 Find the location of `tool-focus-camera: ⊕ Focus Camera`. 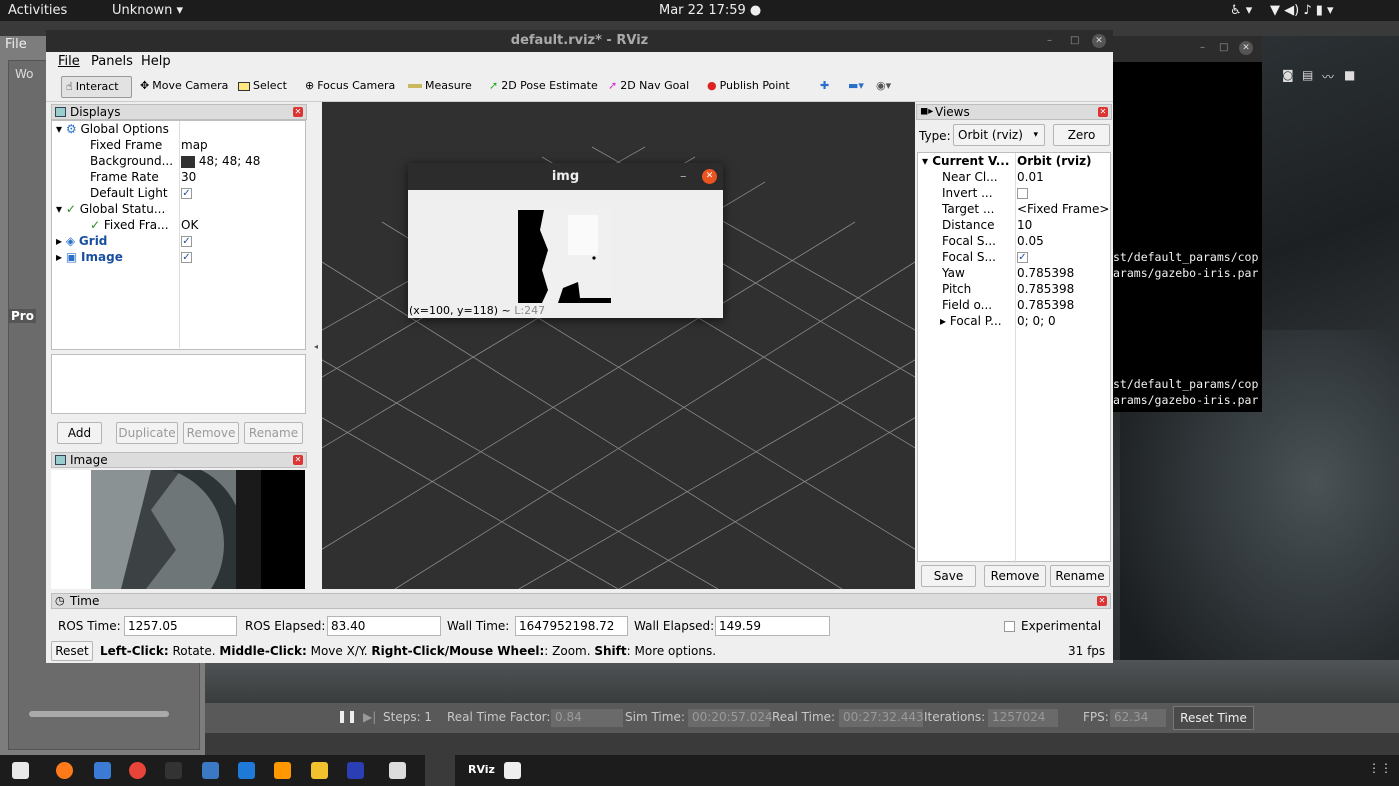

tool-focus-camera: ⊕ Focus Camera is located at coordinates (350, 87).